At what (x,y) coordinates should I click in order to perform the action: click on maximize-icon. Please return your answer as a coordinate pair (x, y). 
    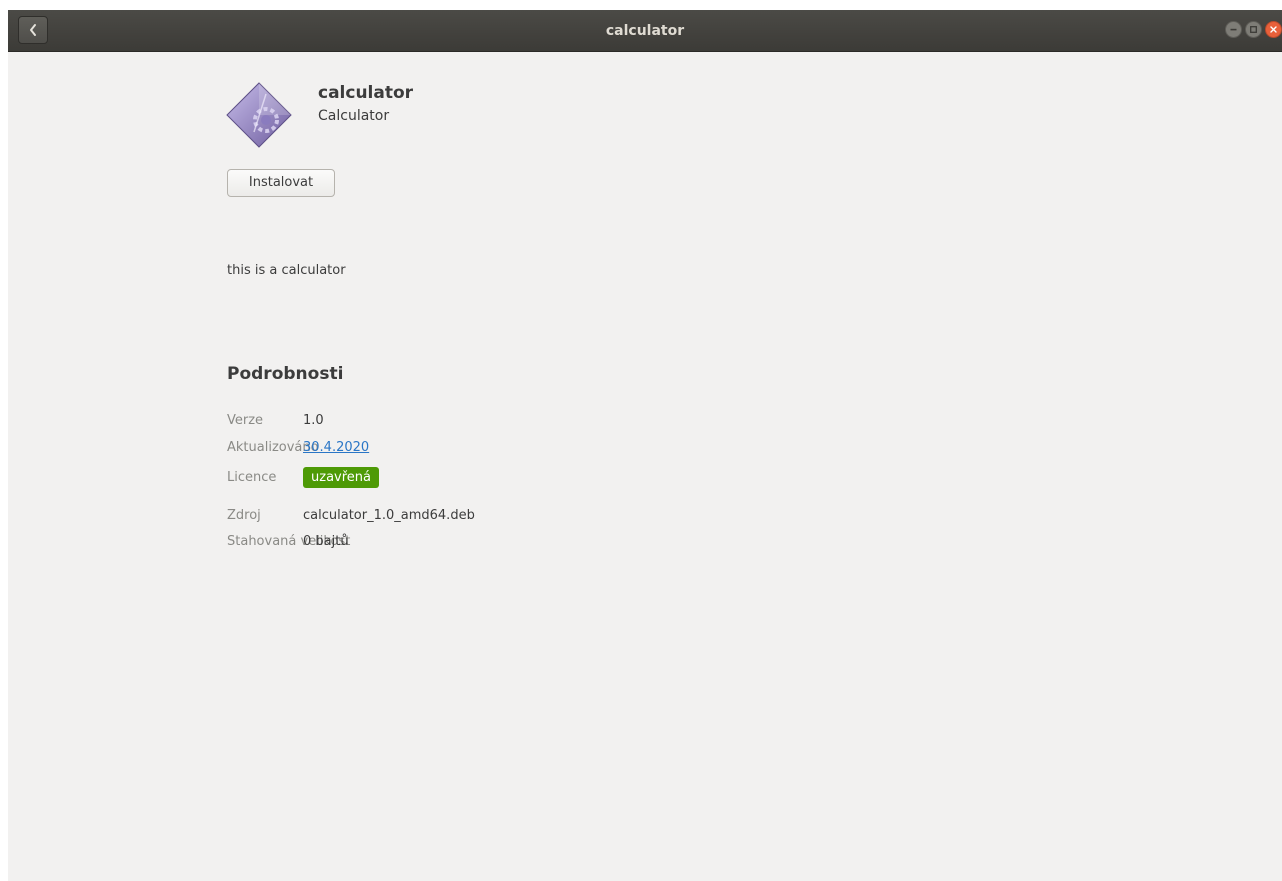
    Looking at the image, I should click on (1253, 29).